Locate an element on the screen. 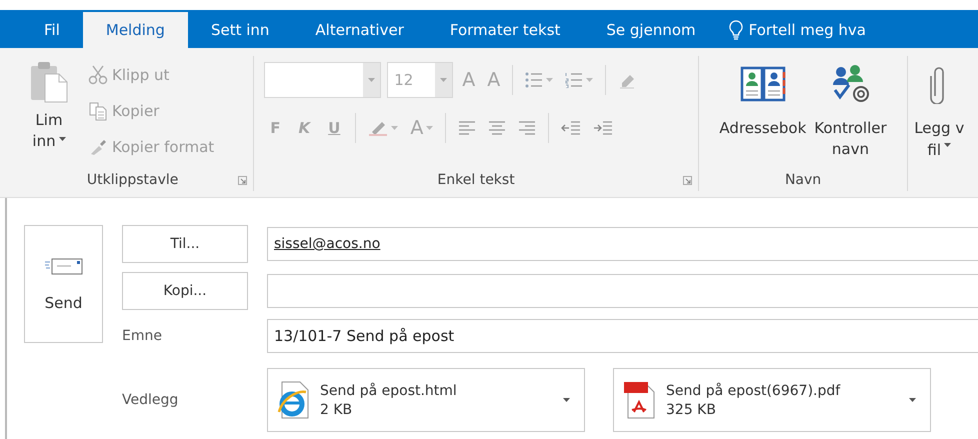 Image resolution: width=978 pixels, height=439 pixels. outdent-icon is located at coordinates (571, 128).